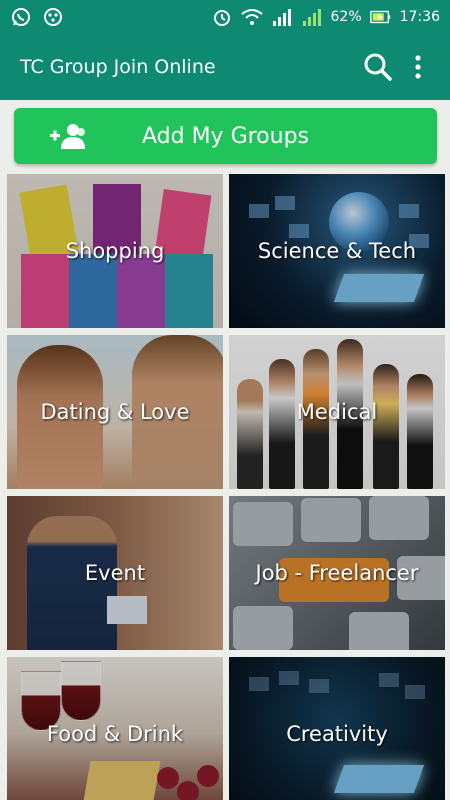  What do you see at coordinates (67, 136) in the screenshot?
I see `add-group-icon` at bounding box center [67, 136].